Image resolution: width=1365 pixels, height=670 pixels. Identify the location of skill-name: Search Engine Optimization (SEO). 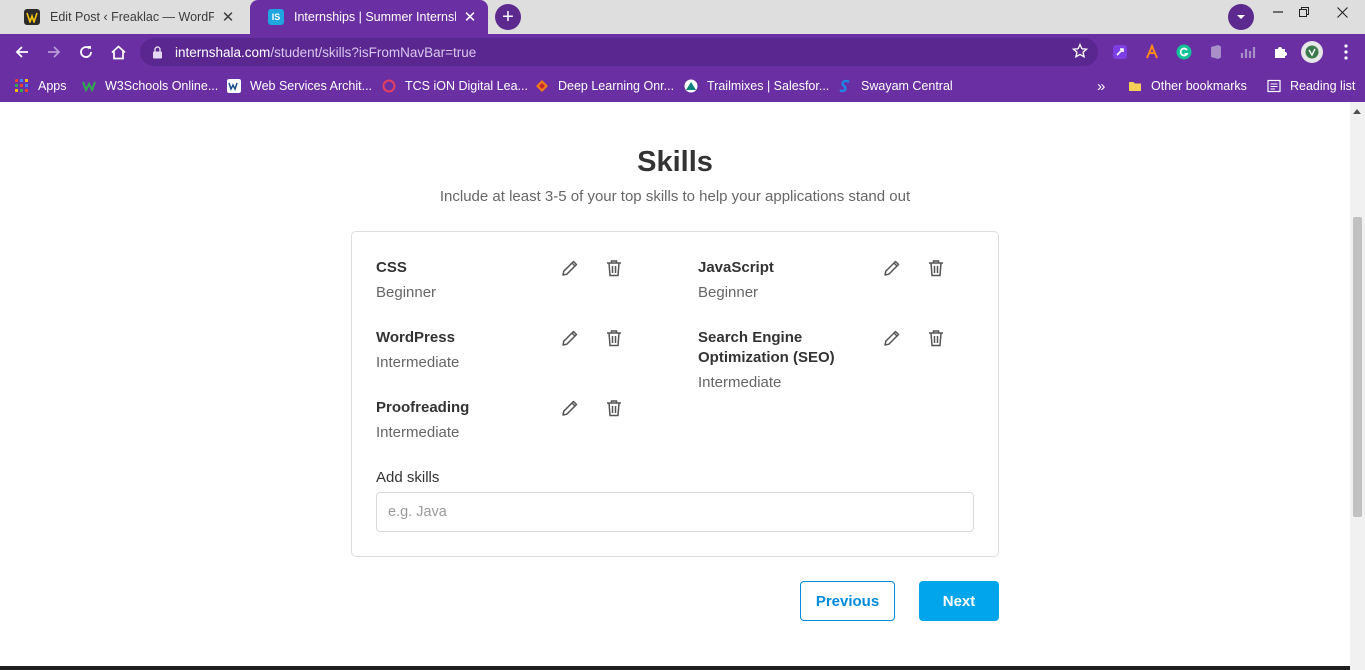
(766, 347).